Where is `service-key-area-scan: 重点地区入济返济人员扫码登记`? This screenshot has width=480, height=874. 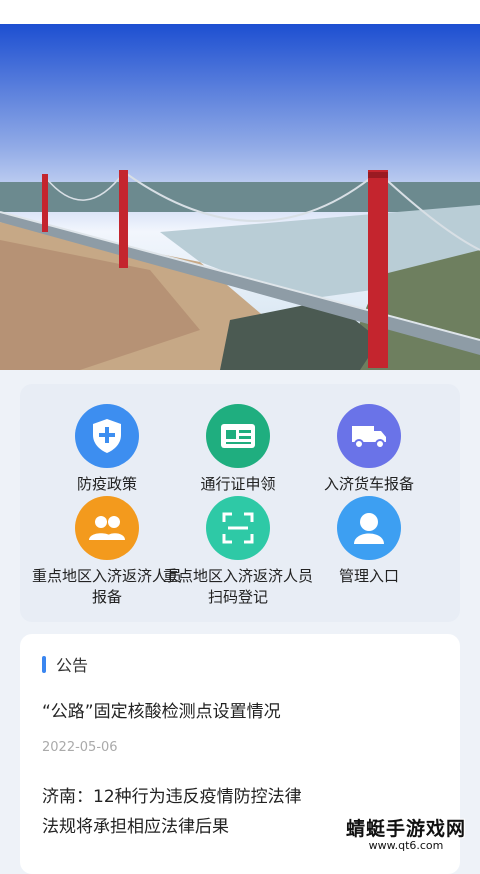 service-key-area-scan: 重点地区入济返济人员扫码登记 is located at coordinates (238, 552).